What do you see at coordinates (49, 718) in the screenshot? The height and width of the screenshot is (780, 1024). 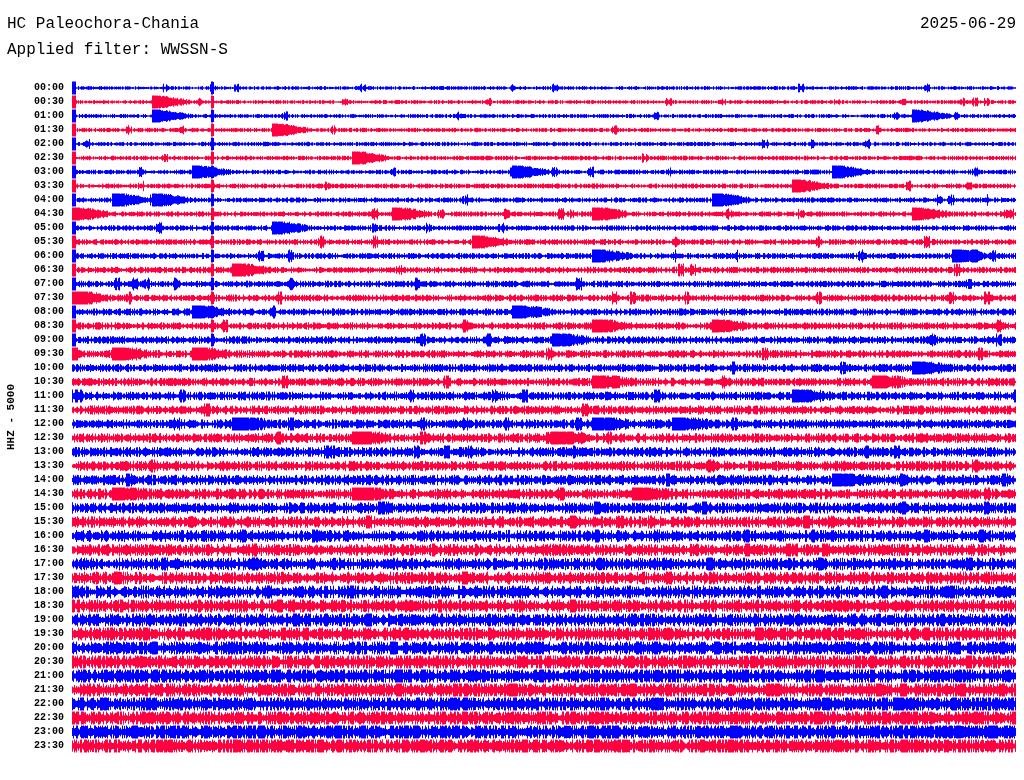 I see `time-label: 22:30` at bounding box center [49, 718].